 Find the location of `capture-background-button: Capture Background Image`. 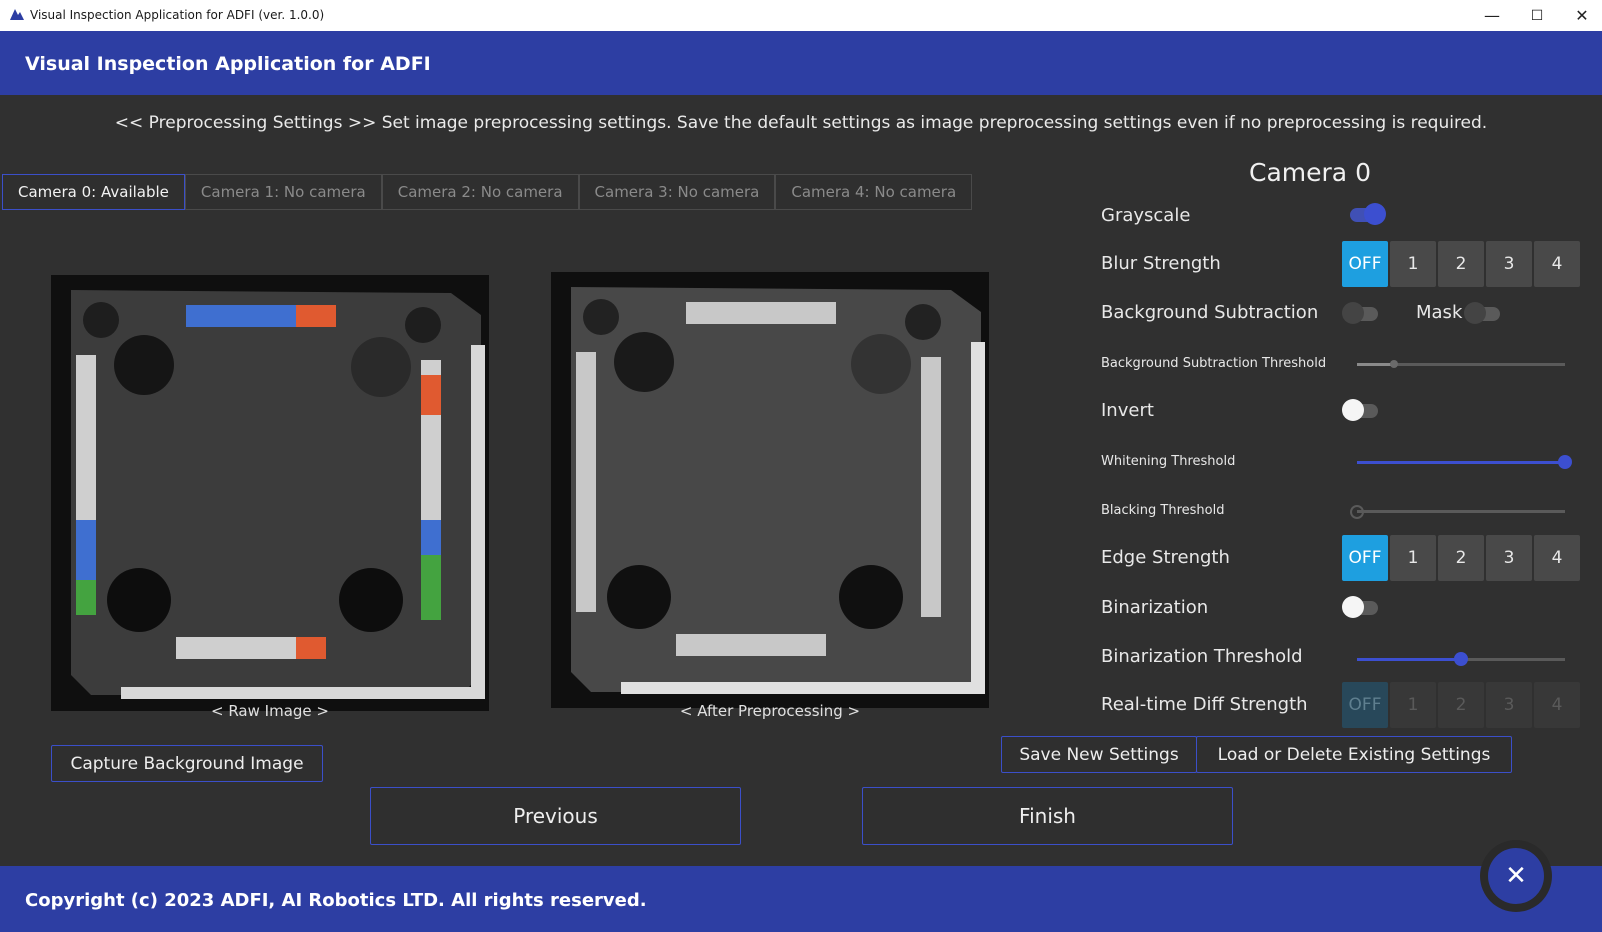

capture-background-button: Capture Background Image is located at coordinates (187, 763).